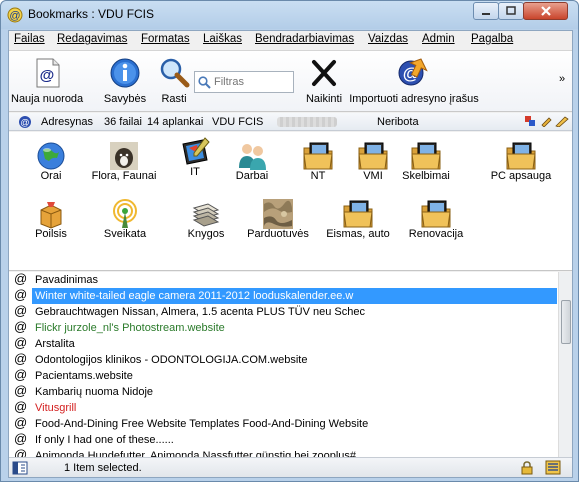  I want to click on antenna-icon, so click(125, 213).